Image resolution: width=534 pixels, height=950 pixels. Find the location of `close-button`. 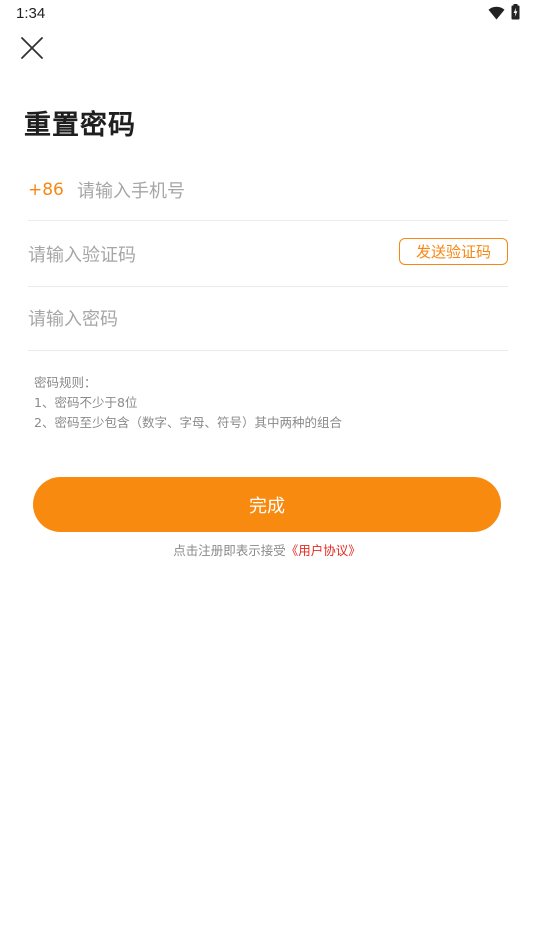

close-button is located at coordinates (32, 50).